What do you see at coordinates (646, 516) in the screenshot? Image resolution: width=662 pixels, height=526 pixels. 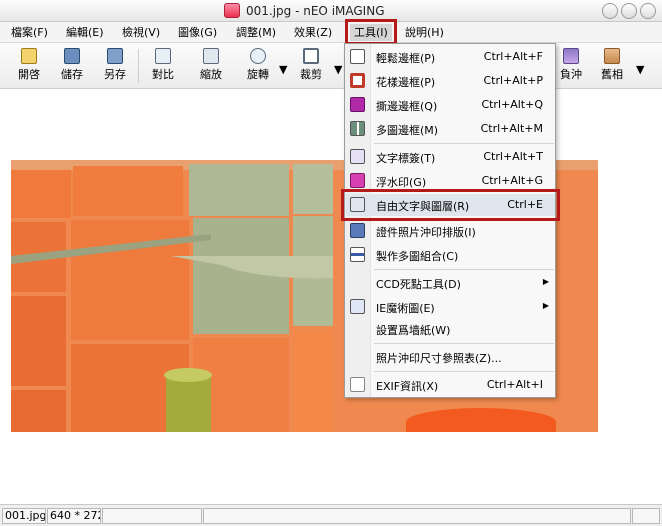 I see `resize-grip` at bounding box center [646, 516].